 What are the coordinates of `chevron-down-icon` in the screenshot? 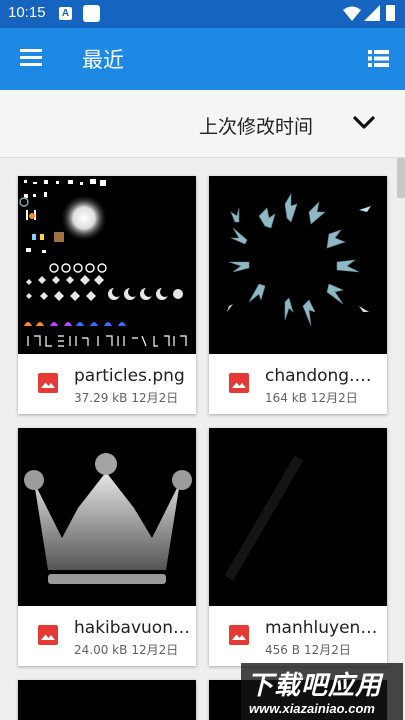 It's located at (364, 123).